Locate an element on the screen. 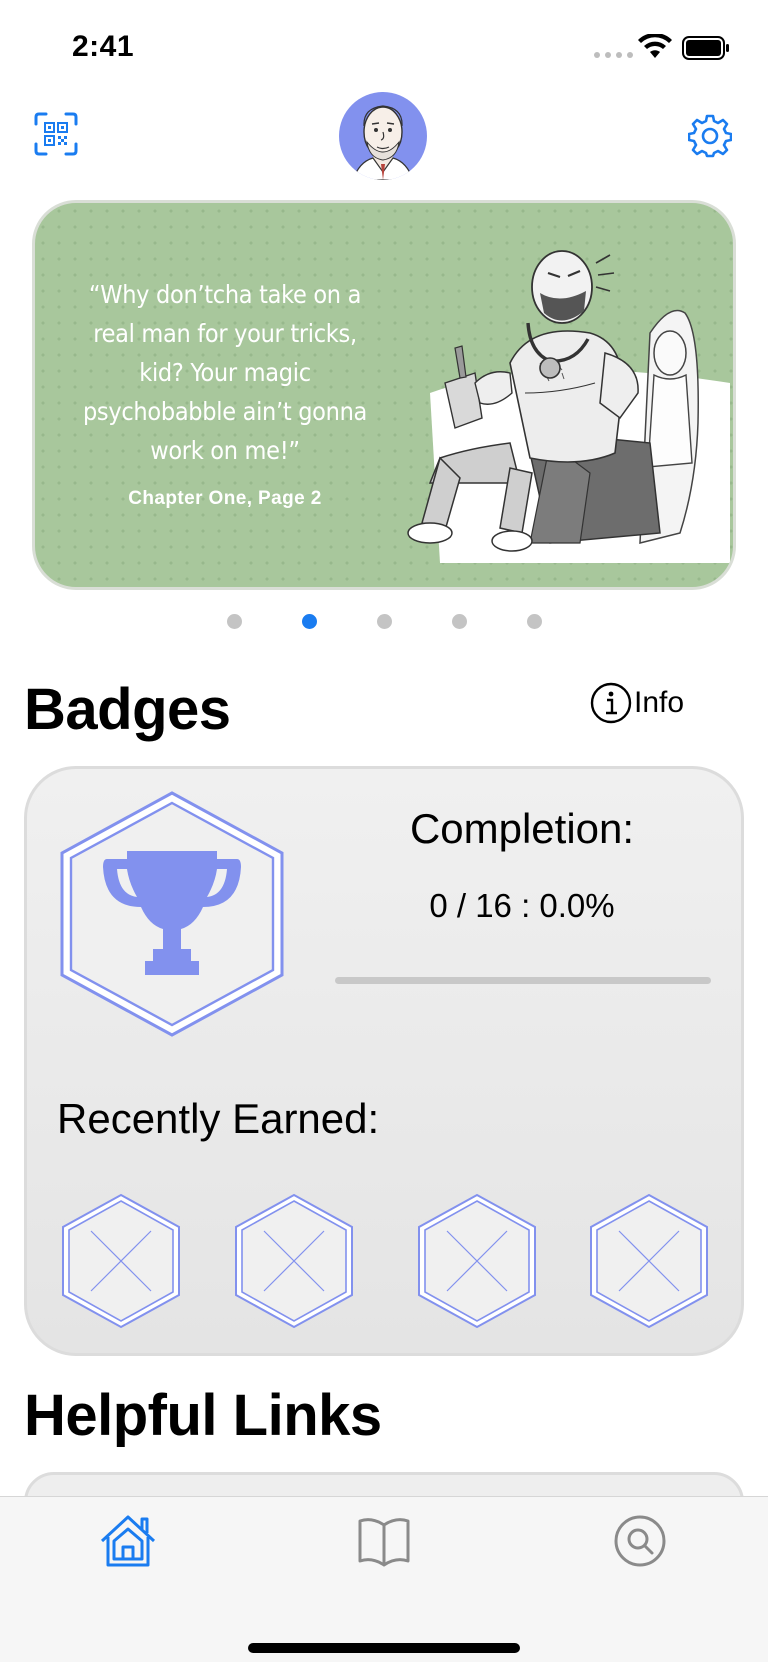  book-icon is located at coordinates (384, 1541).